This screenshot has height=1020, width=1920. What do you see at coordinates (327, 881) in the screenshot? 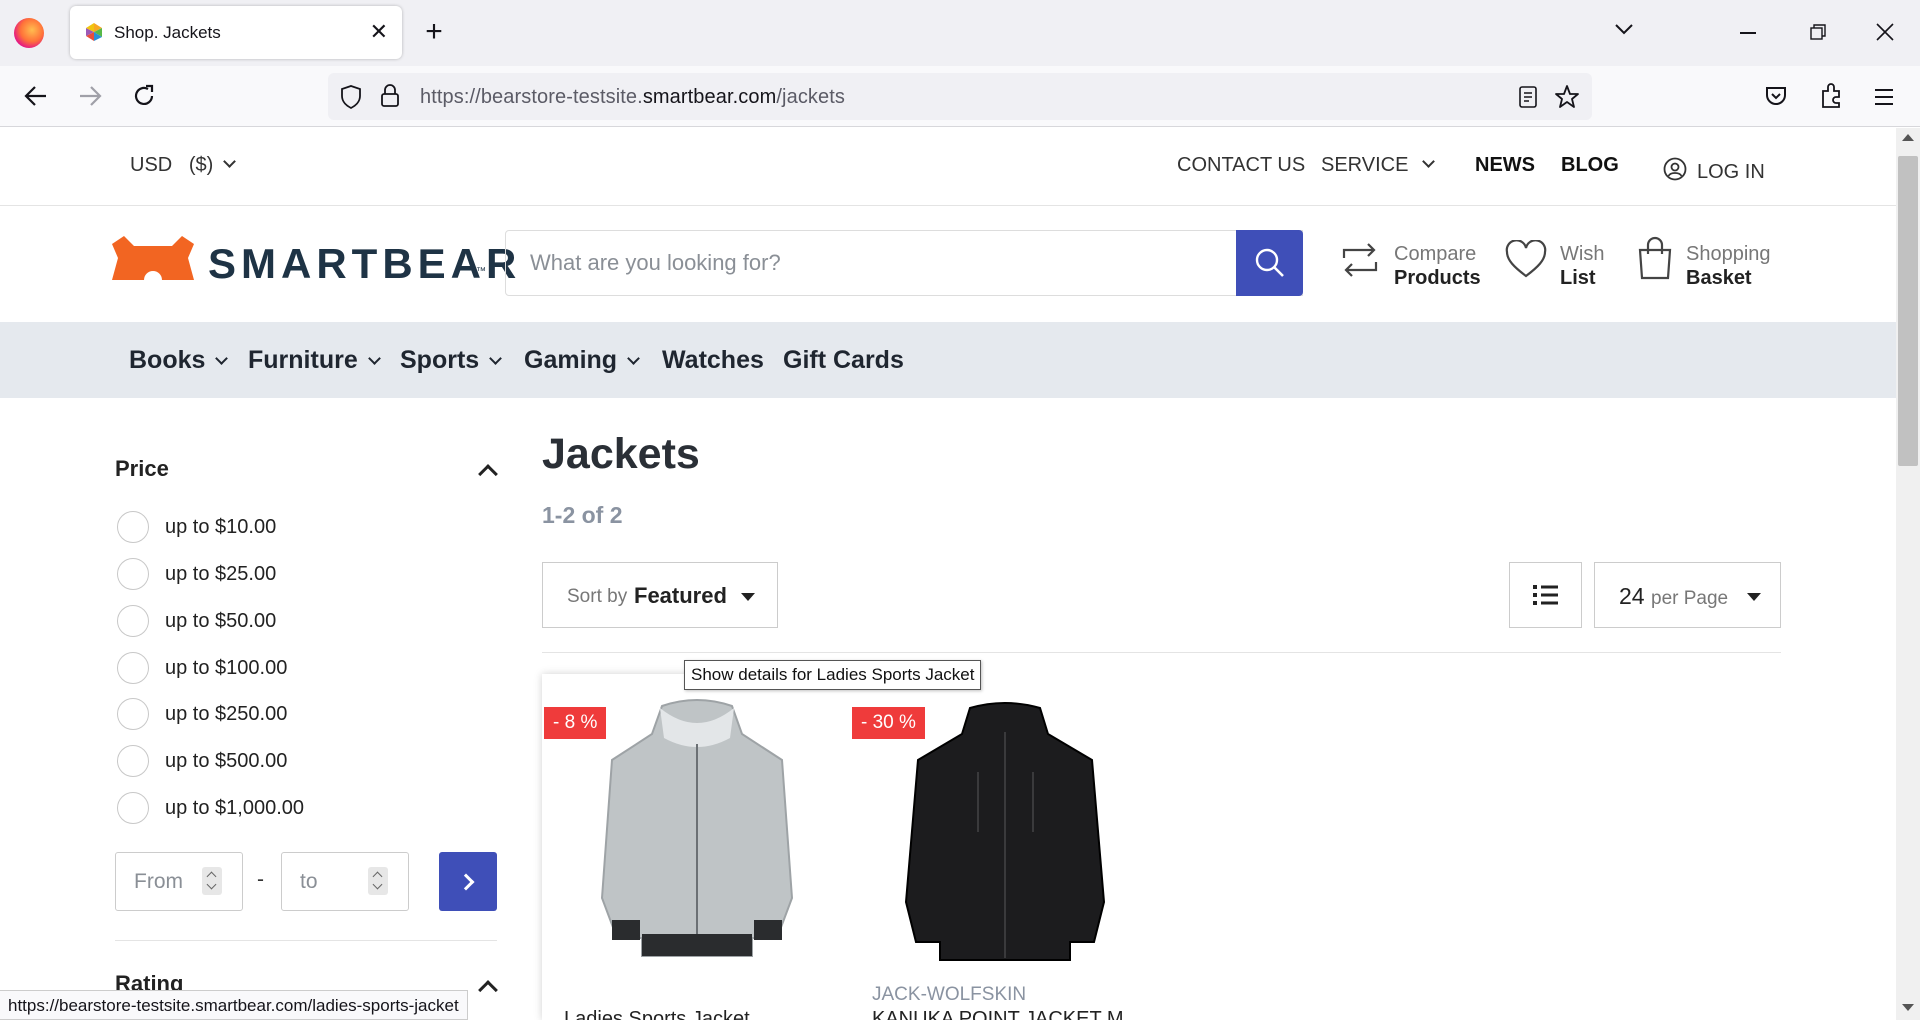
I see `price-to-input` at bounding box center [327, 881].